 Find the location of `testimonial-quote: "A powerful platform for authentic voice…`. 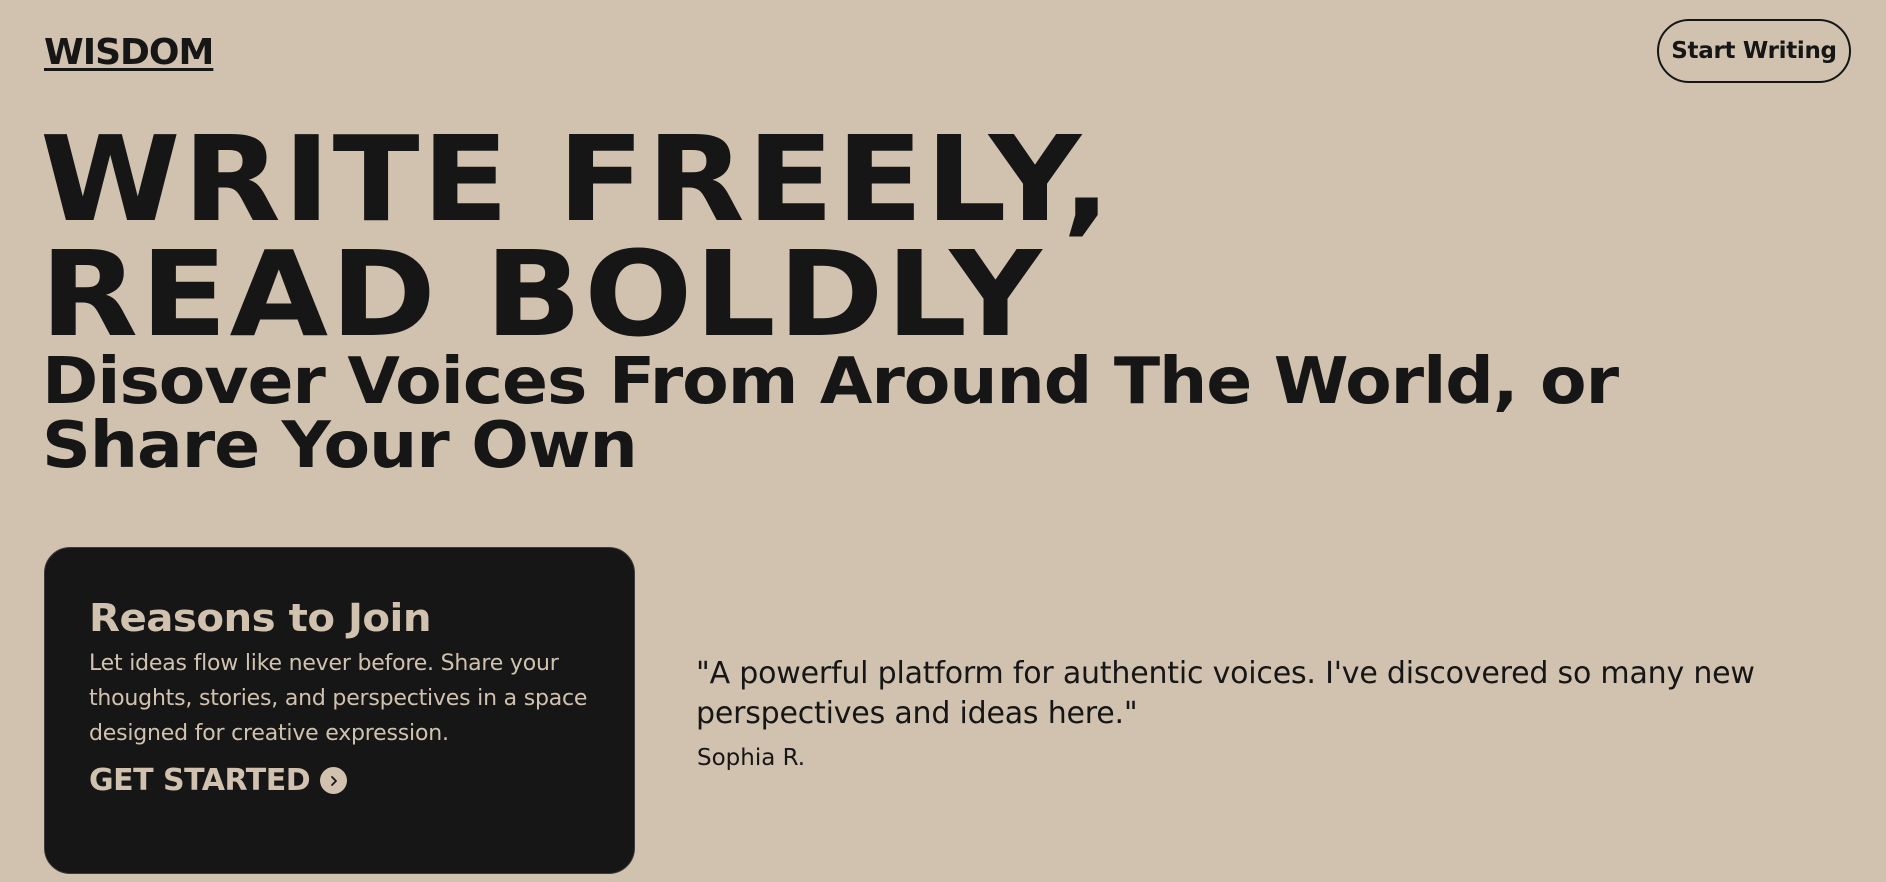

testimonial-quote: "A powerful platform for authentic voice… is located at coordinates (1225, 693).